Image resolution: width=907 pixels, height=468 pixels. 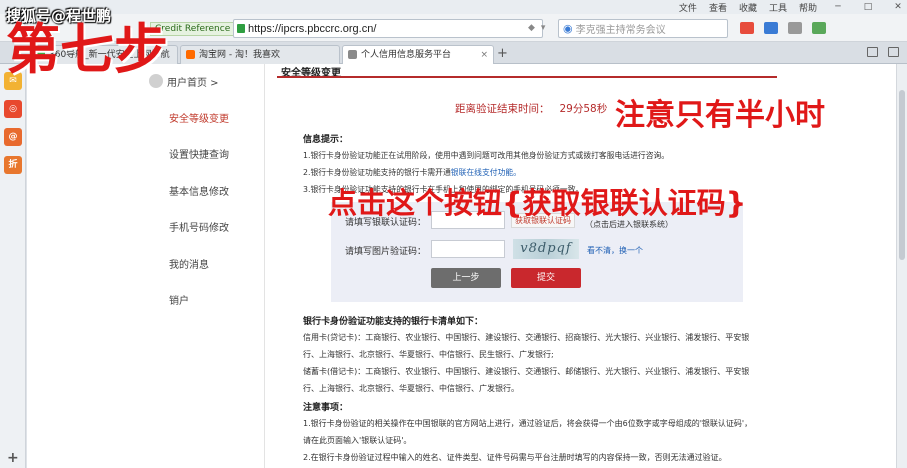 What do you see at coordinates (406, 55) in the screenshot?
I see `tab-label: 个人信用信息服务平台` at bounding box center [406, 55].